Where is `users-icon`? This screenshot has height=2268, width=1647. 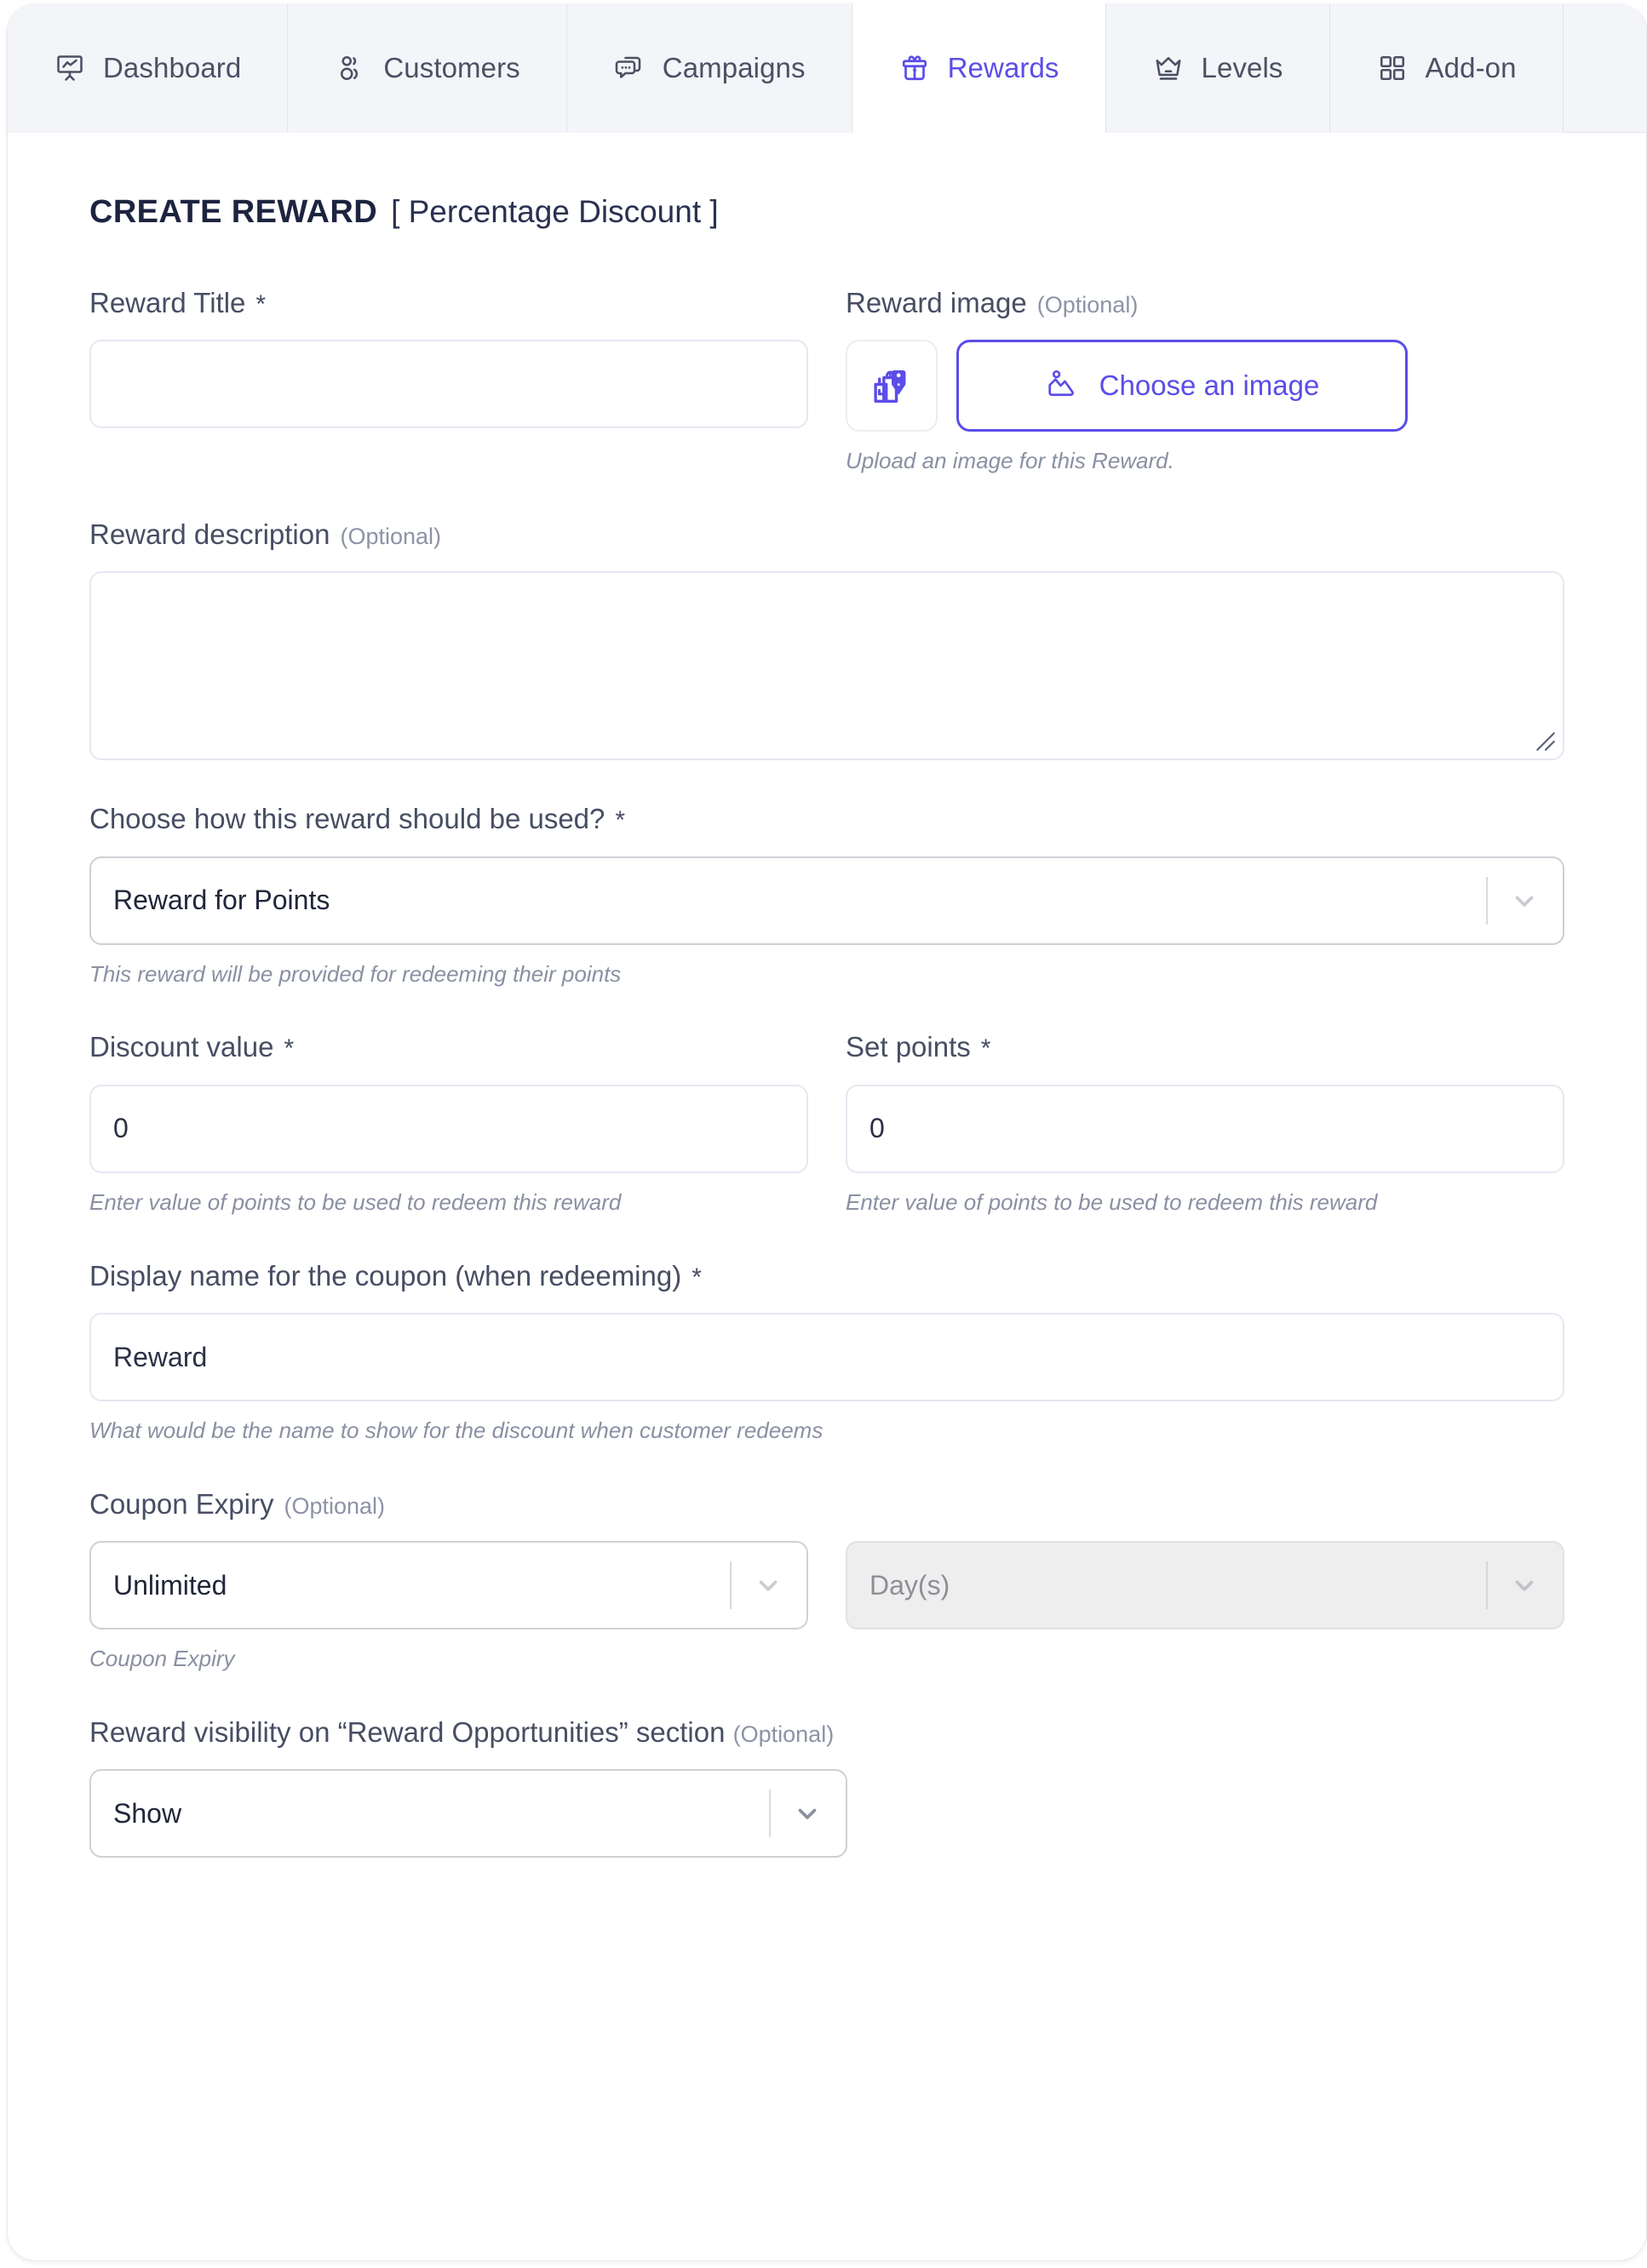 users-icon is located at coordinates (350, 68).